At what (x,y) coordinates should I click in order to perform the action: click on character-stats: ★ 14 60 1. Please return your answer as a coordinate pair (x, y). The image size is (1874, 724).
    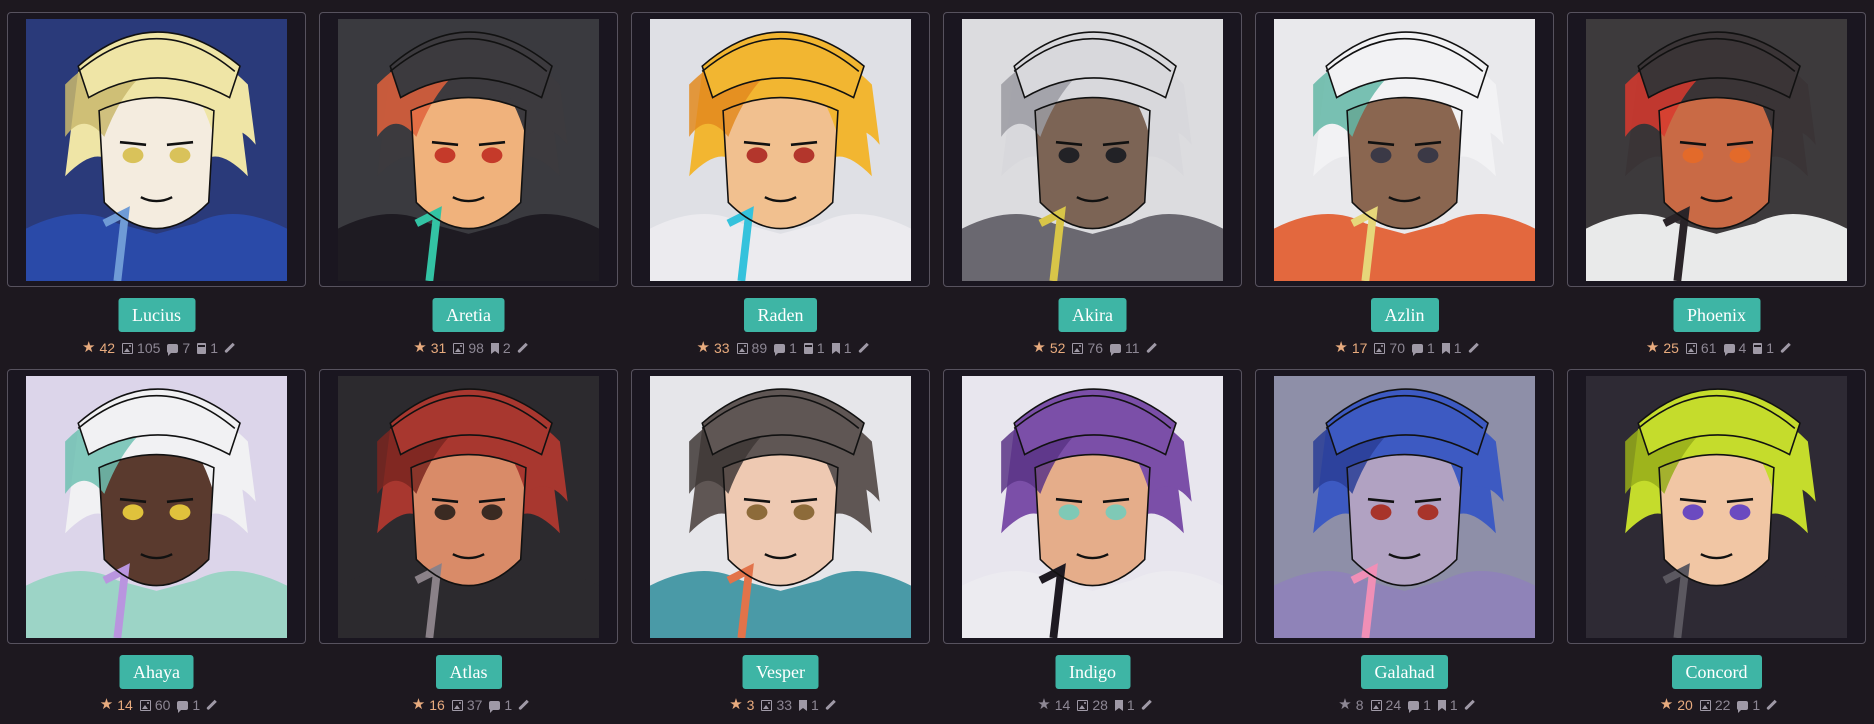
    Looking at the image, I should click on (156, 705).